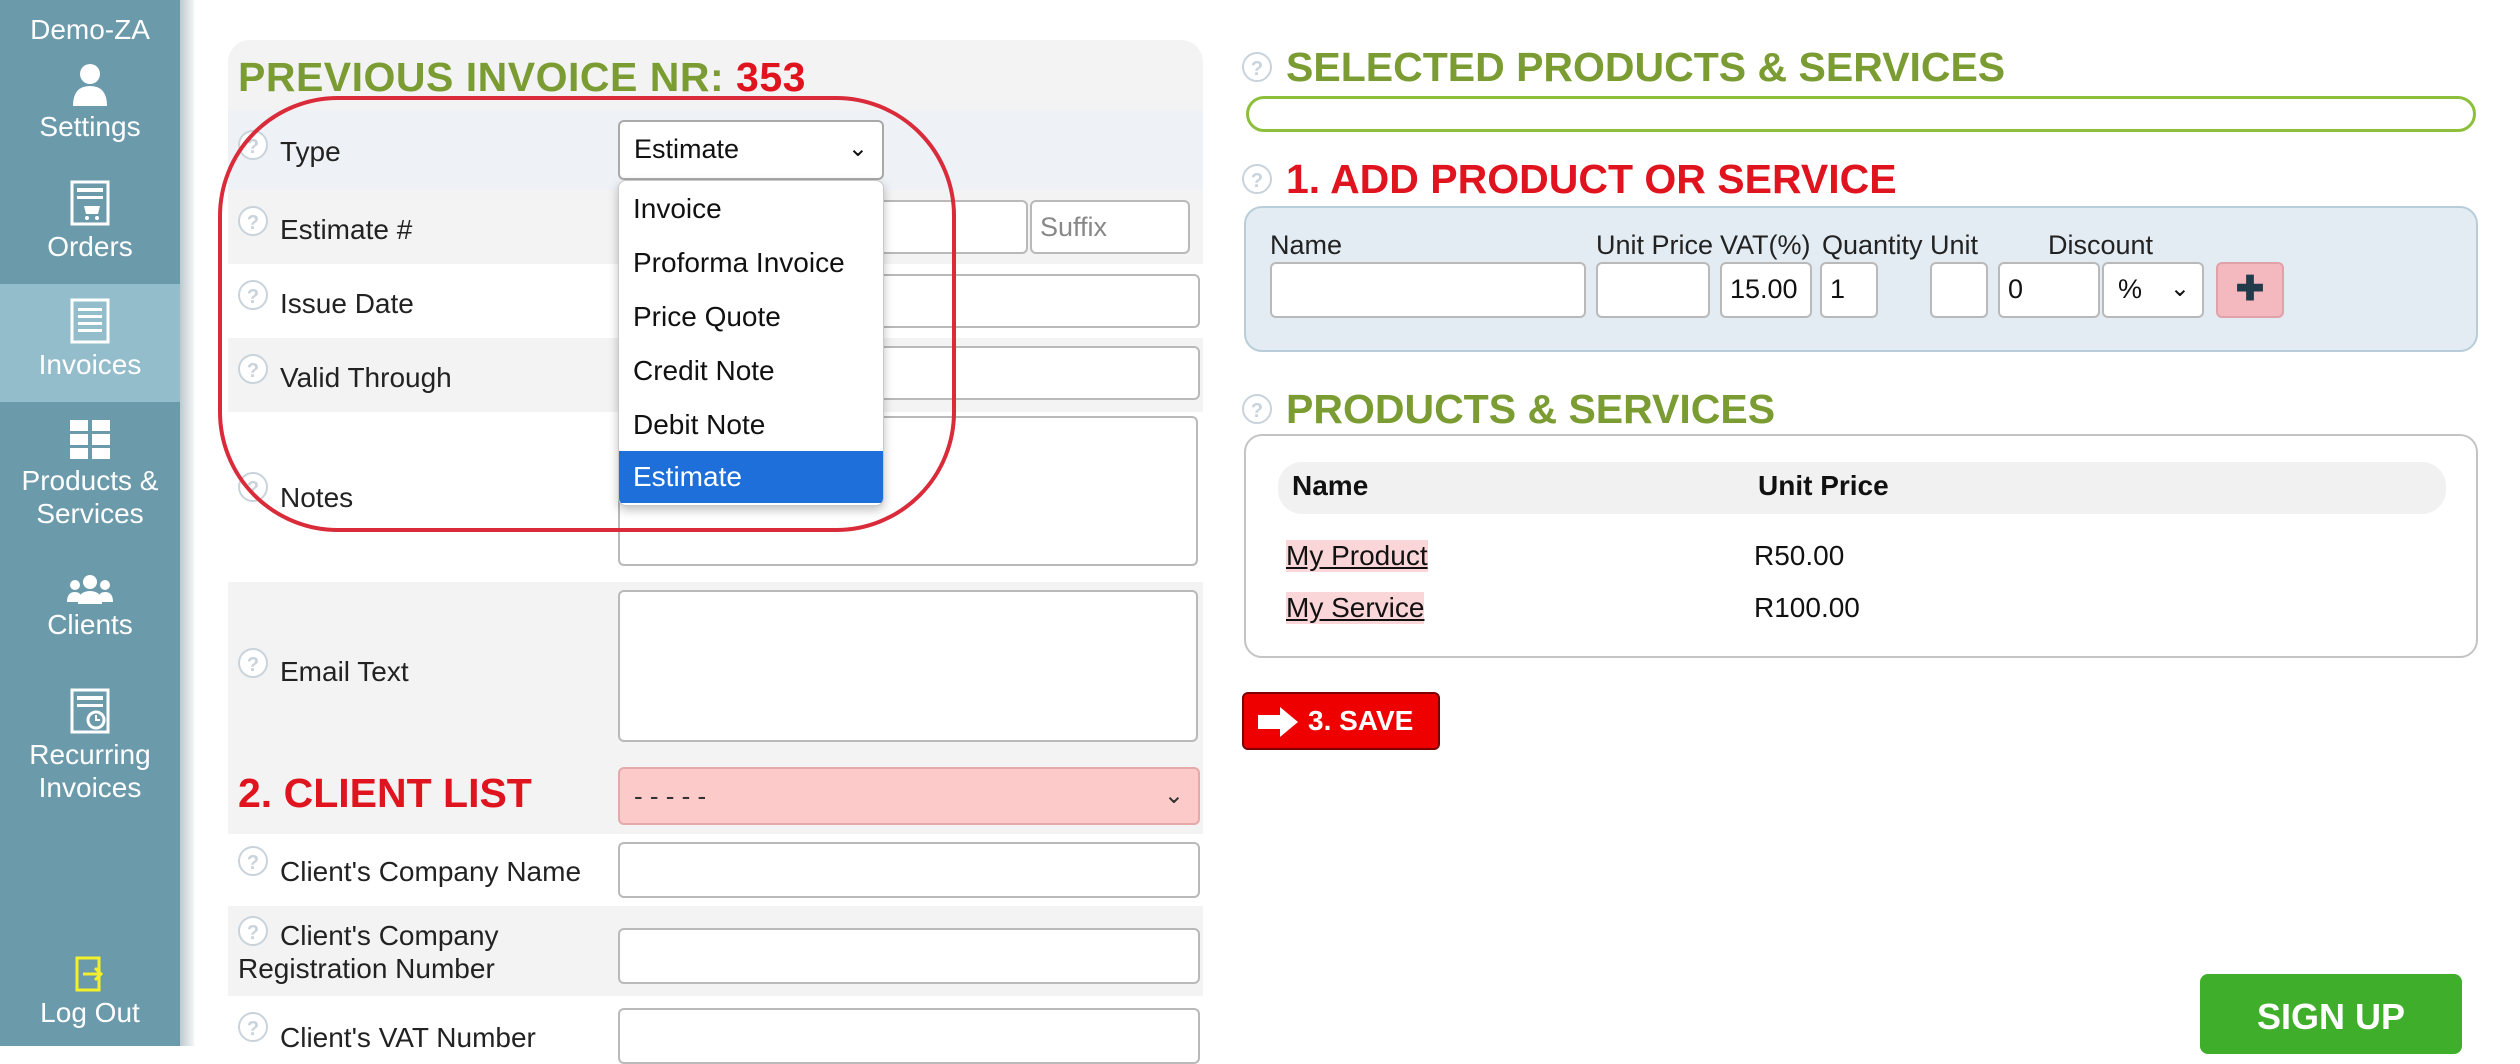 Image resolution: width=2520 pixels, height=1064 pixels. I want to click on previous-invoice-heading: PREVIOUS INVOICE NR: 353, so click(522, 77).